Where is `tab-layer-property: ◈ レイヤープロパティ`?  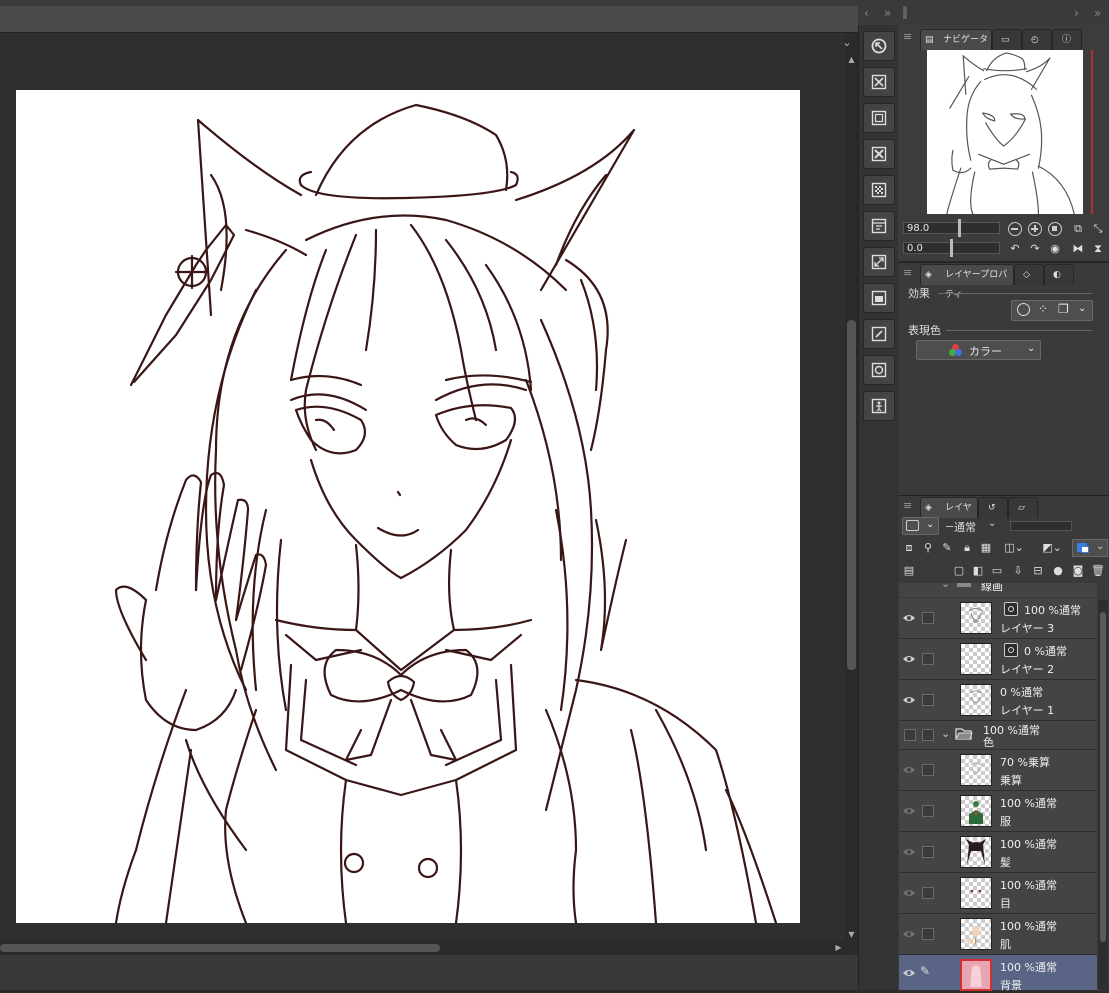 tab-layer-property: ◈ レイヤープロパティ is located at coordinates (967, 282).